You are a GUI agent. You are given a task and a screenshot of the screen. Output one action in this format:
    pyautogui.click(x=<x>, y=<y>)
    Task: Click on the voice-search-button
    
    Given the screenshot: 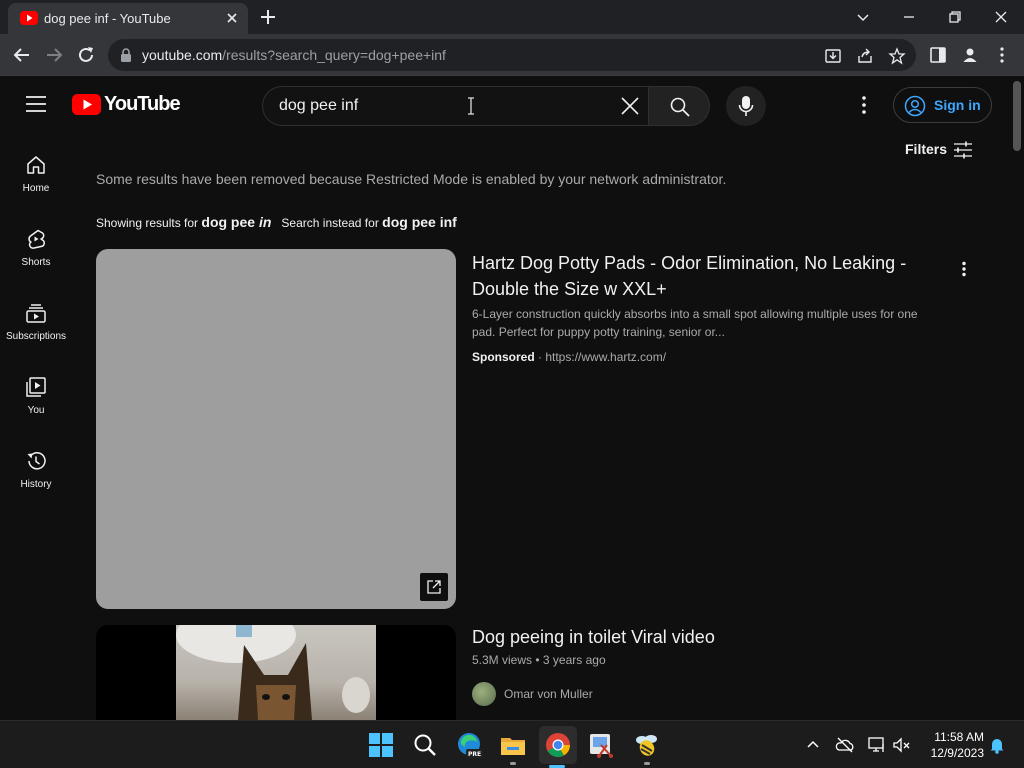 What is the action you would take?
    pyautogui.click(x=746, y=106)
    